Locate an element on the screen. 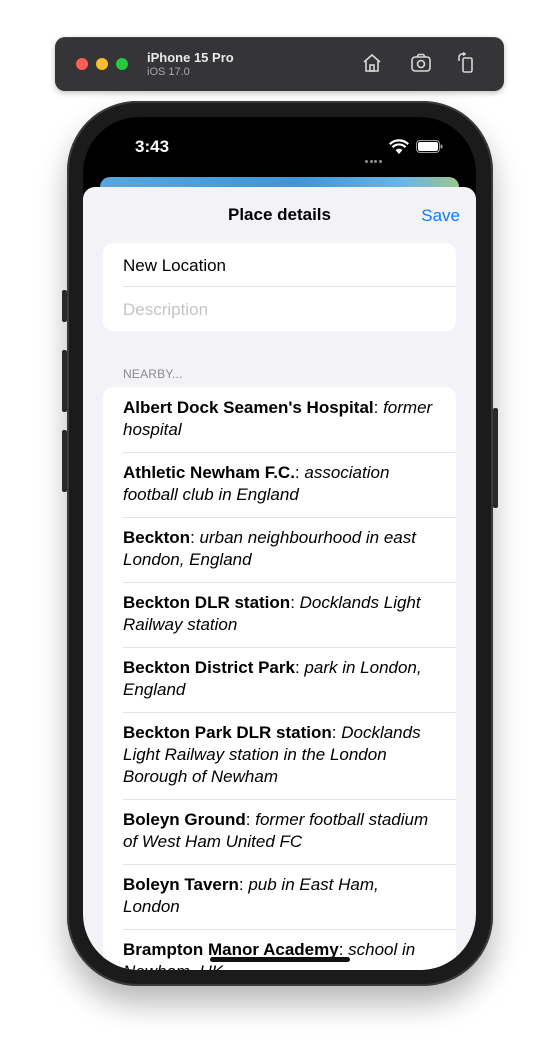 This screenshot has height=1062, width=559. wifi-icon is located at coordinates (399, 146).